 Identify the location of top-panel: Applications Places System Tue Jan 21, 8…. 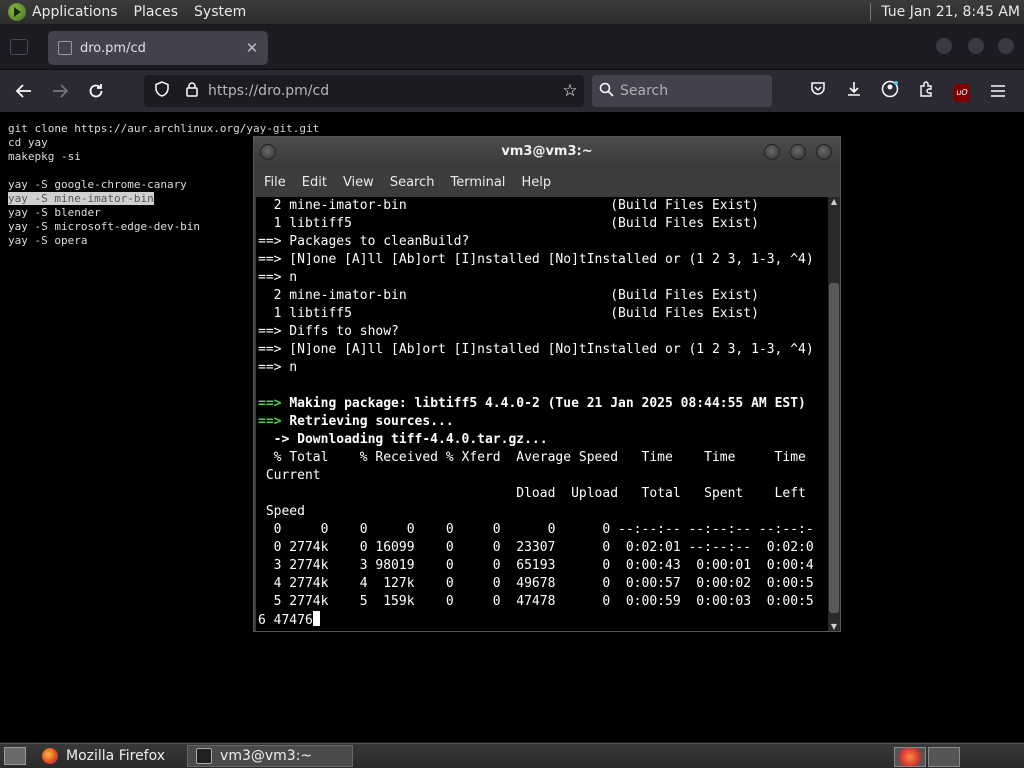
(512, 12).